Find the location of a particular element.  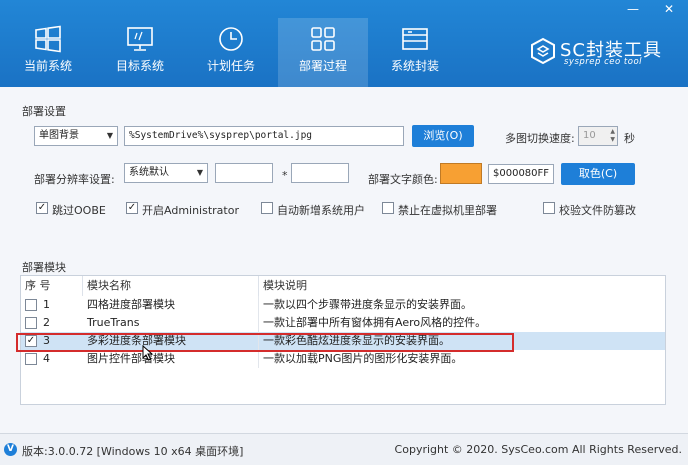

resolution-select: 系统默认 ▼ is located at coordinates (166, 173).